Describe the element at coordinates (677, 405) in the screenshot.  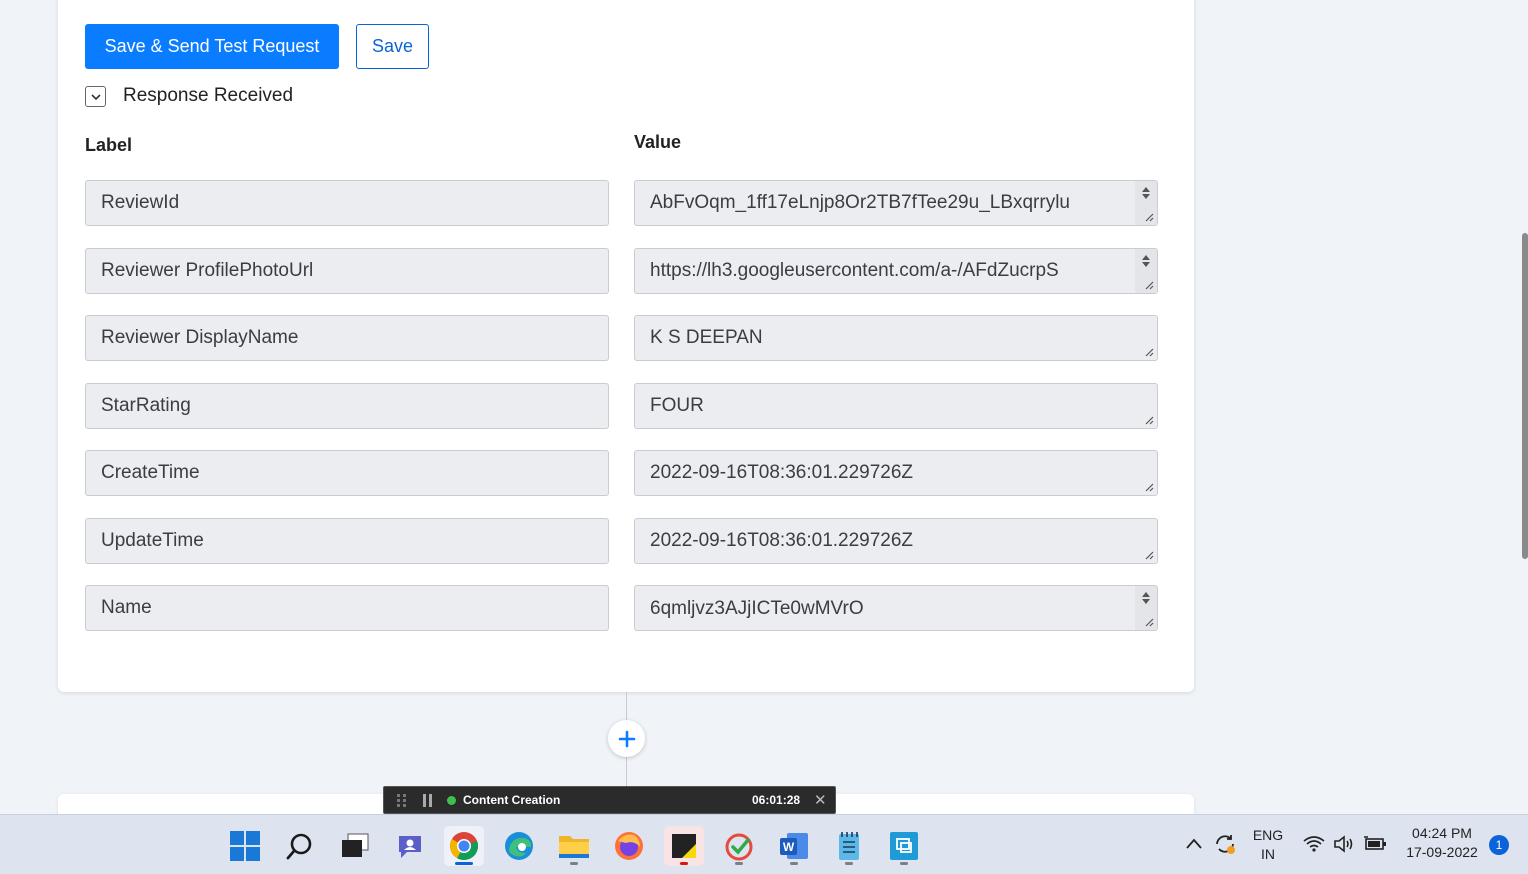
I see `value-text: FOUR` at that location.